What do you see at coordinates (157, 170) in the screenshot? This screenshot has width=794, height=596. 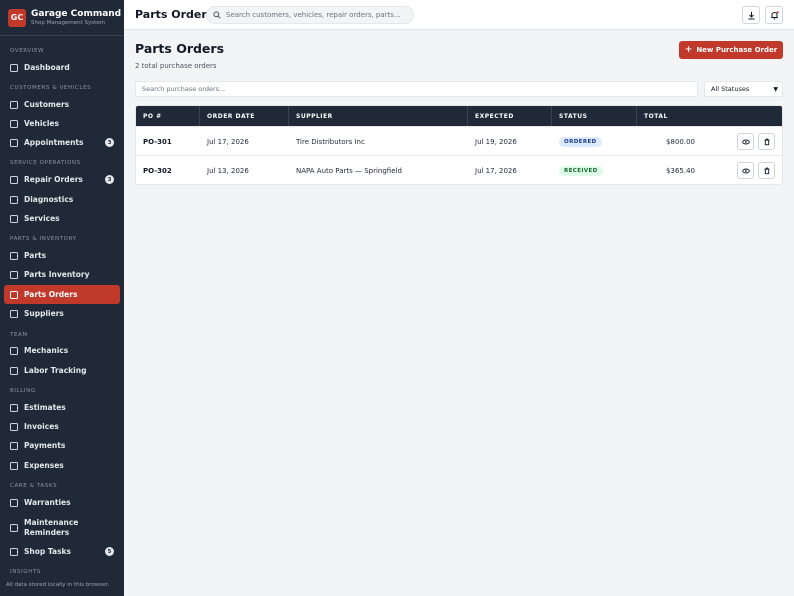 I see `po-number: PO-302` at bounding box center [157, 170].